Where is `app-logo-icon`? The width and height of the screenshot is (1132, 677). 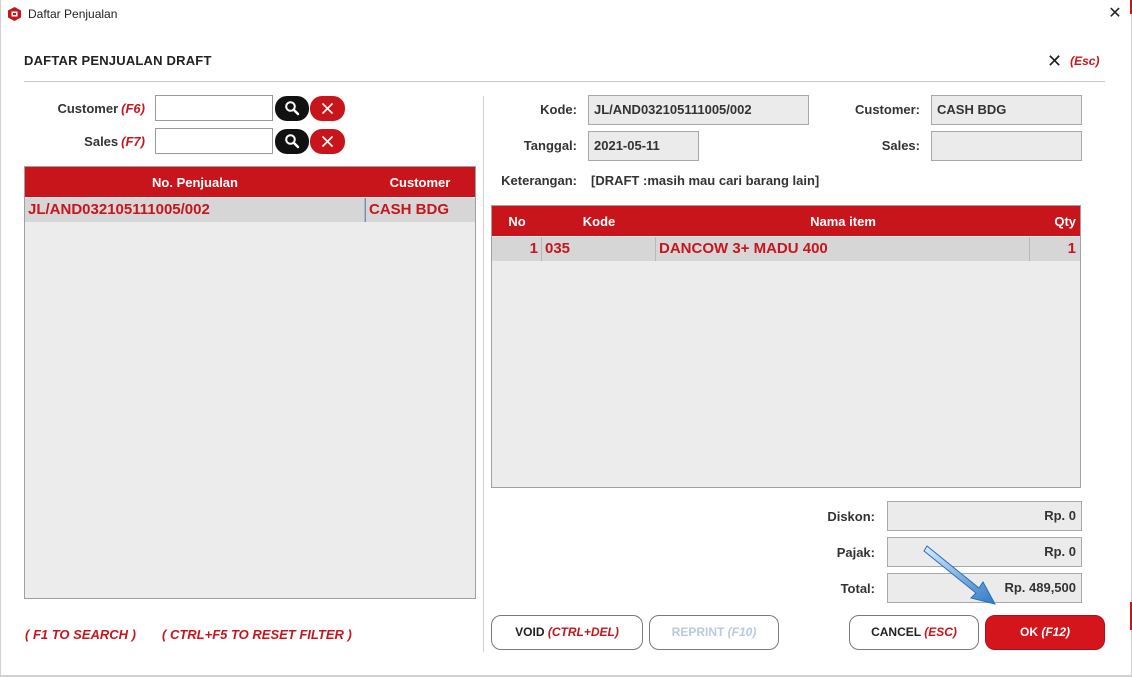
app-logo-icon is located at coordinates (14, 14).